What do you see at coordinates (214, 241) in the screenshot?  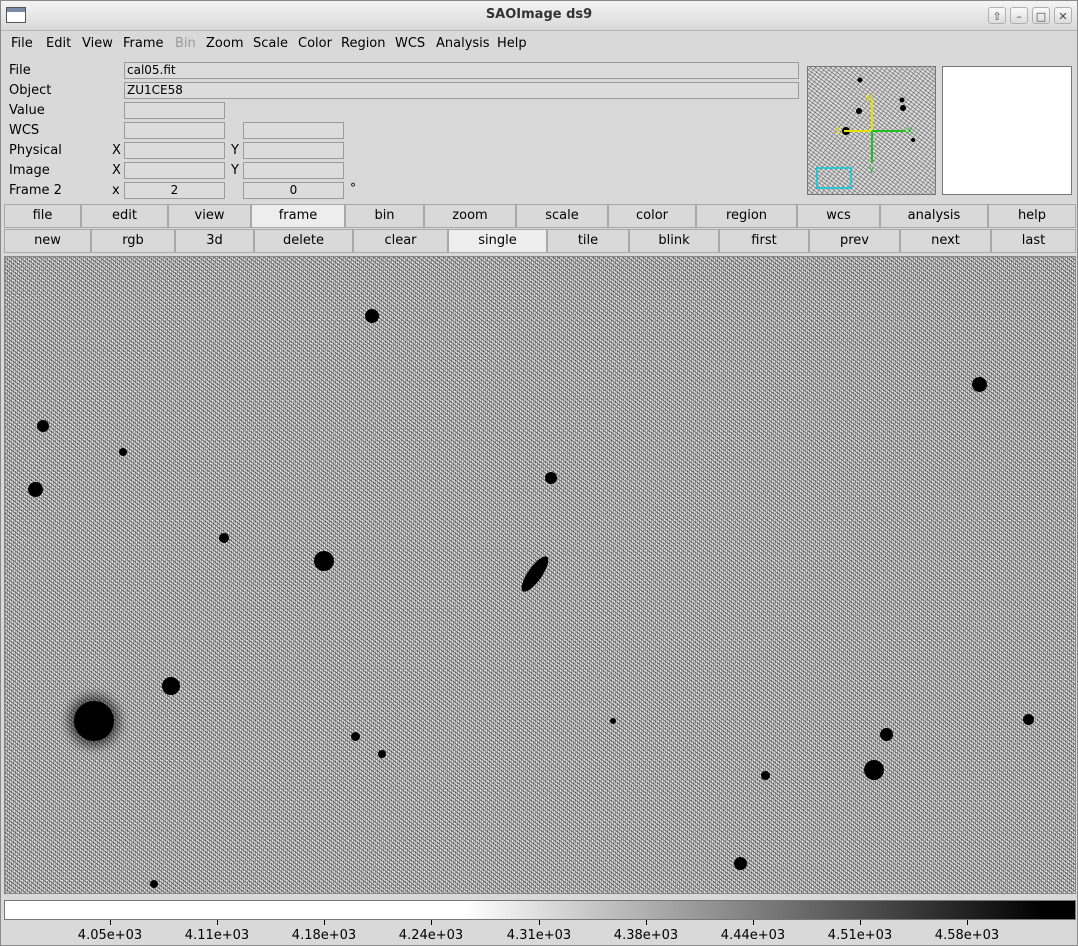 I see `button-3d: 3d` at bounding box center [214, 241].